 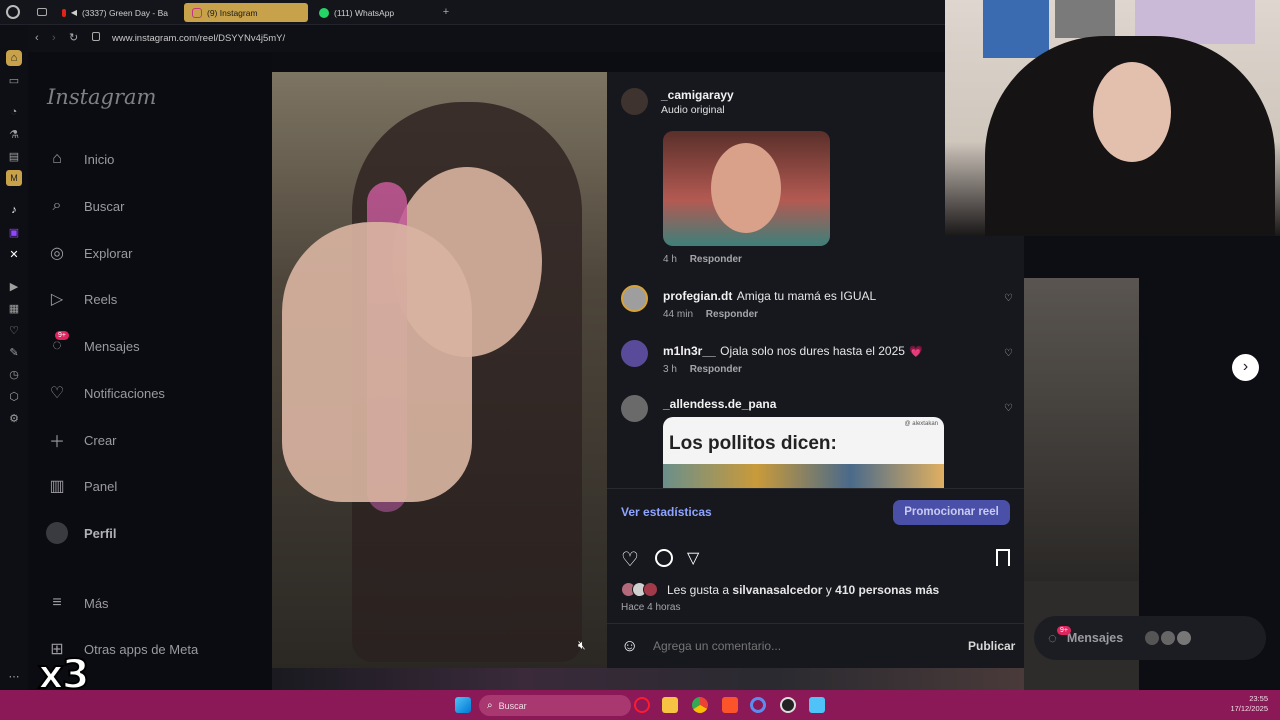 I want to click on search-icon: ⌕, so click(x=490, y=705).